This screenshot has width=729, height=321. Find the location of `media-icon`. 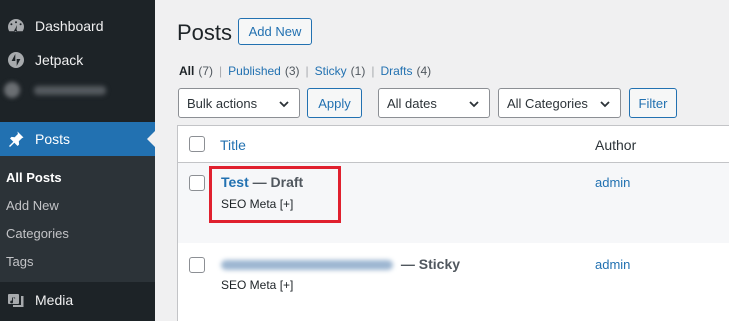

media-icon is located at coordinates (16, 300).